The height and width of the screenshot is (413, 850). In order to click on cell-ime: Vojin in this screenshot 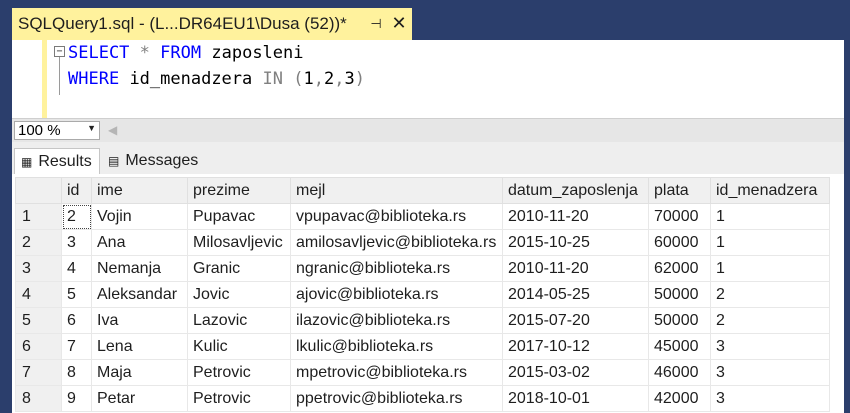, I will do `click(139, 216)`.